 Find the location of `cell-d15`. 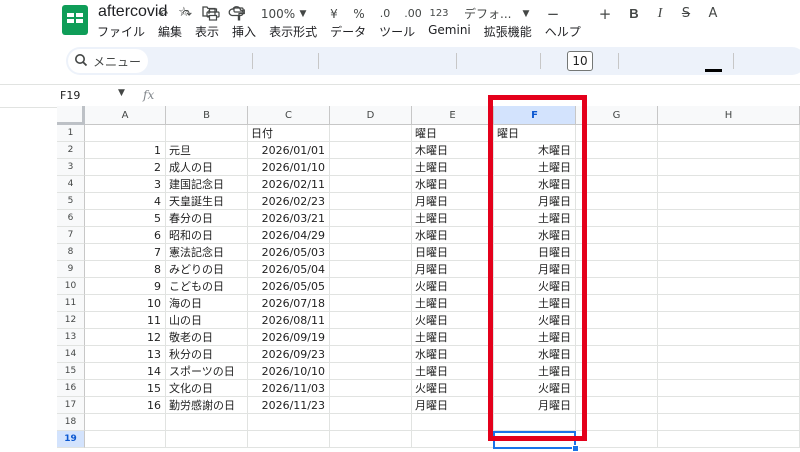

cell-d15 is located at coordinates (371, 371).